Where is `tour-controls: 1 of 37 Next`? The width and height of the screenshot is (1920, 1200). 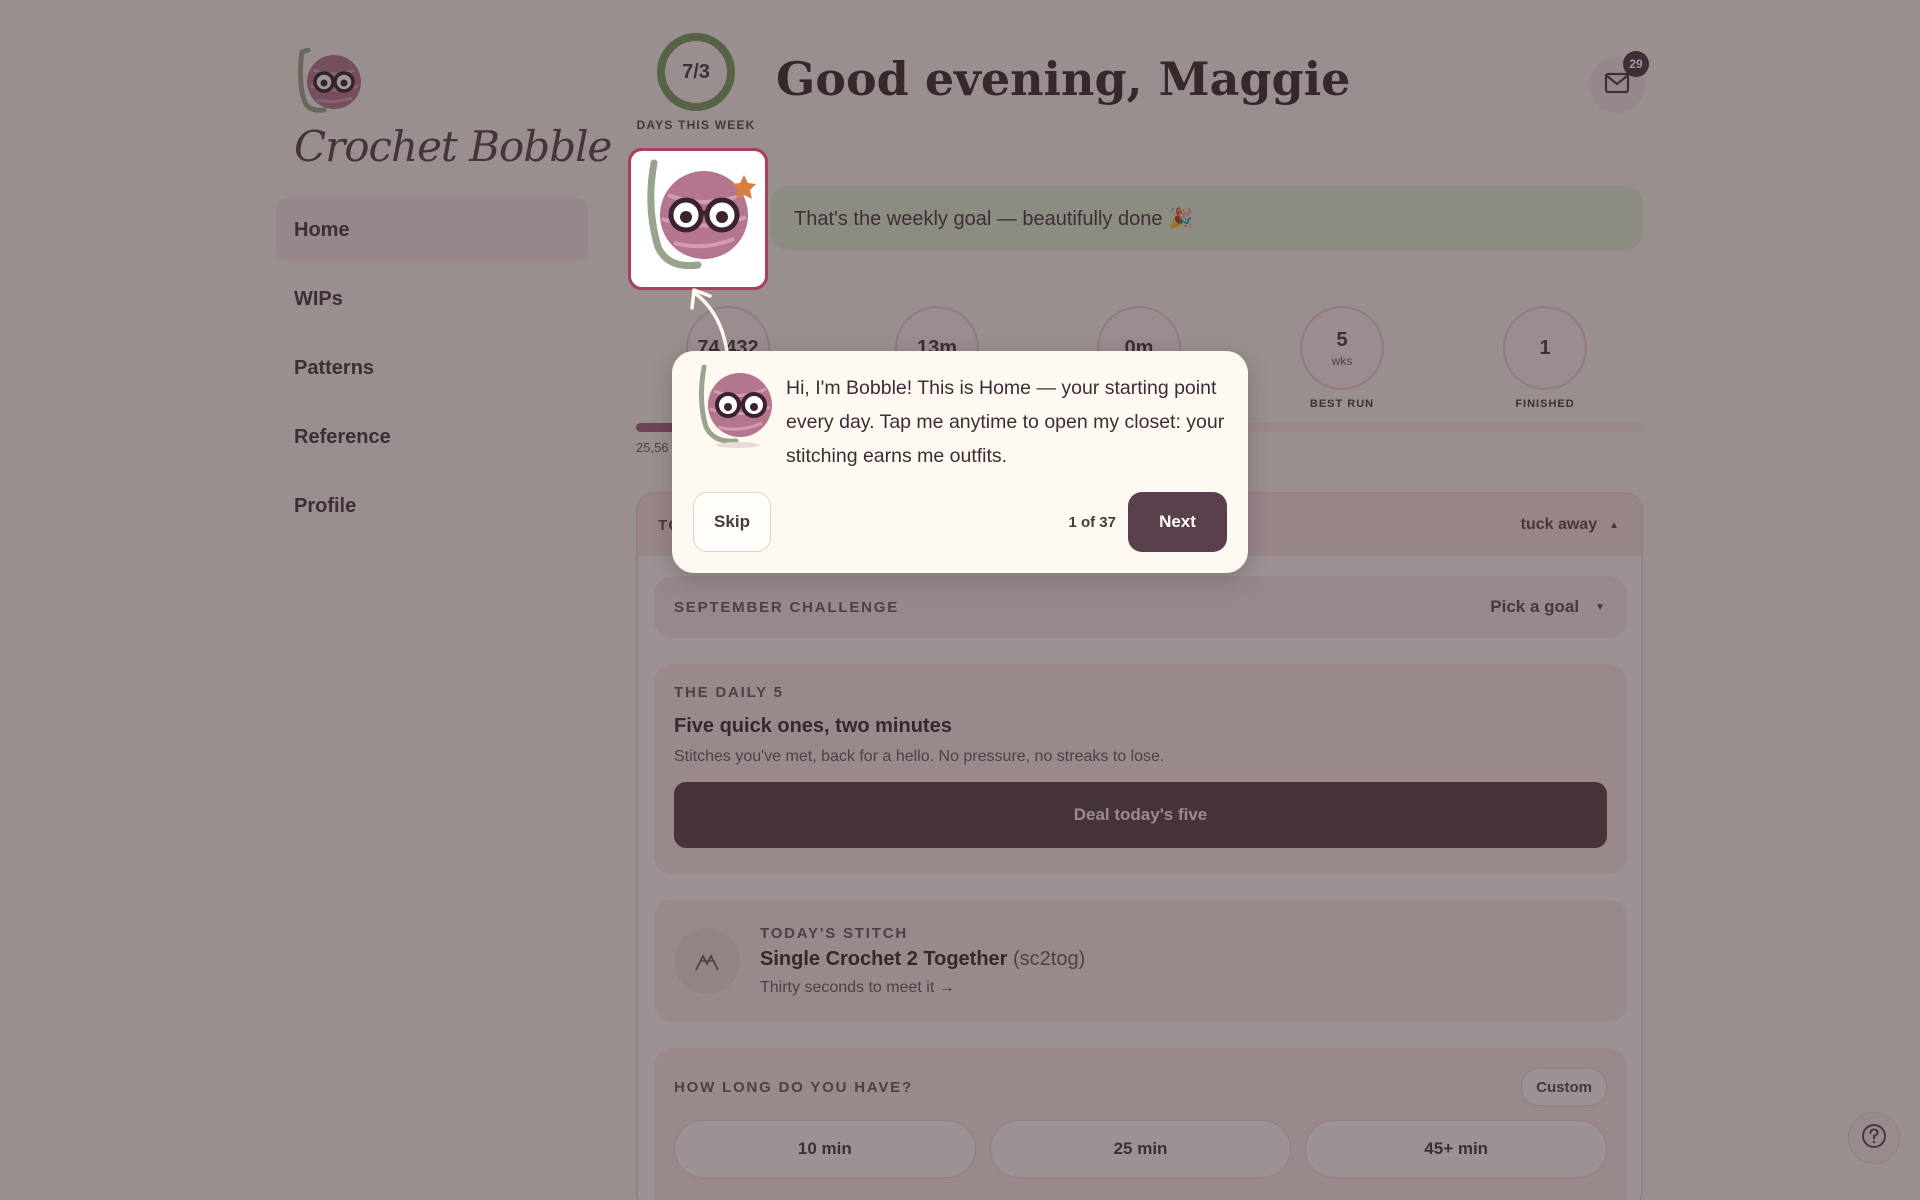 tour-controls: 1 of 37 Next is located at coordinates (1147, 522).